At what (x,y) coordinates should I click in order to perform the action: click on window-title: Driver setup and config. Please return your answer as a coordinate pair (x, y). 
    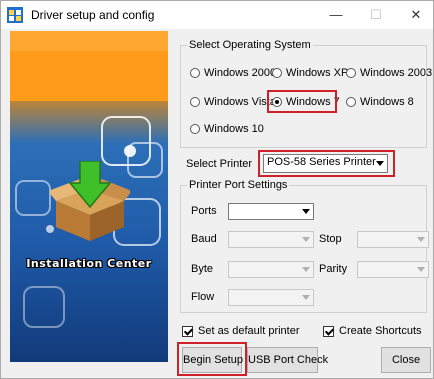
    Looking at the image, I should click on (93, 15).